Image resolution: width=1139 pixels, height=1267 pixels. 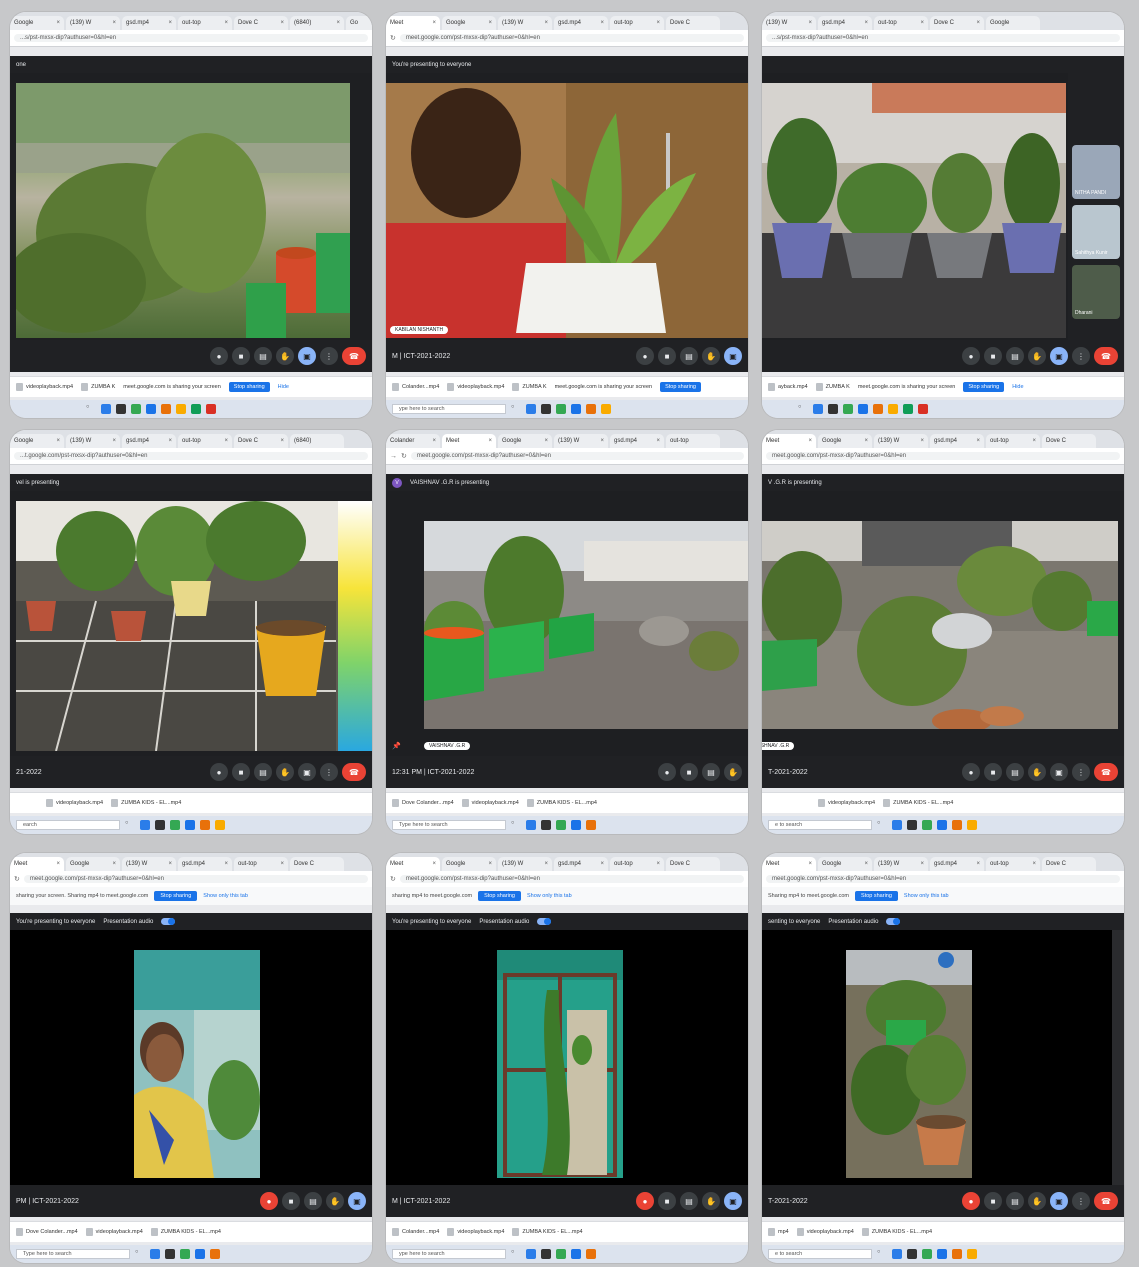 I want to click on browser-tab: Dove C ×, so click(x=261, y=23).